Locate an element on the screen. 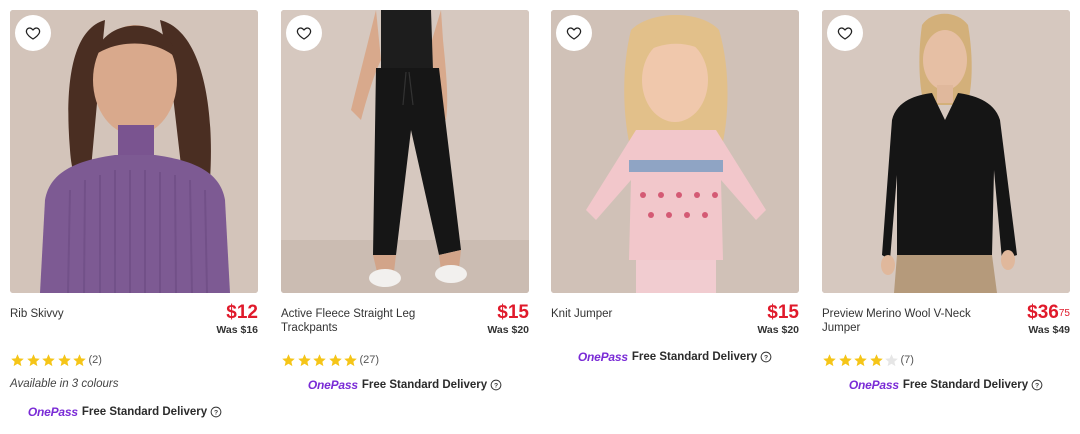  product-photo-knit-jumper is located at coordinates (675, 151).